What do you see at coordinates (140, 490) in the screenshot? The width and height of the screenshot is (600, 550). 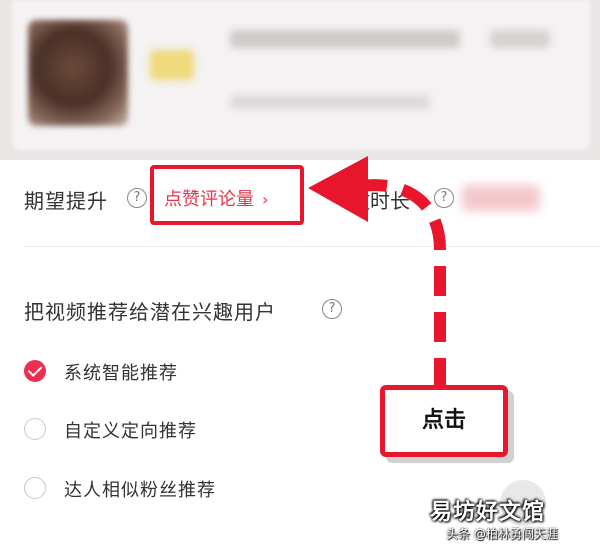 I see `option-label: 达人相似粉丝推荐` at bounding box center [140, 490].